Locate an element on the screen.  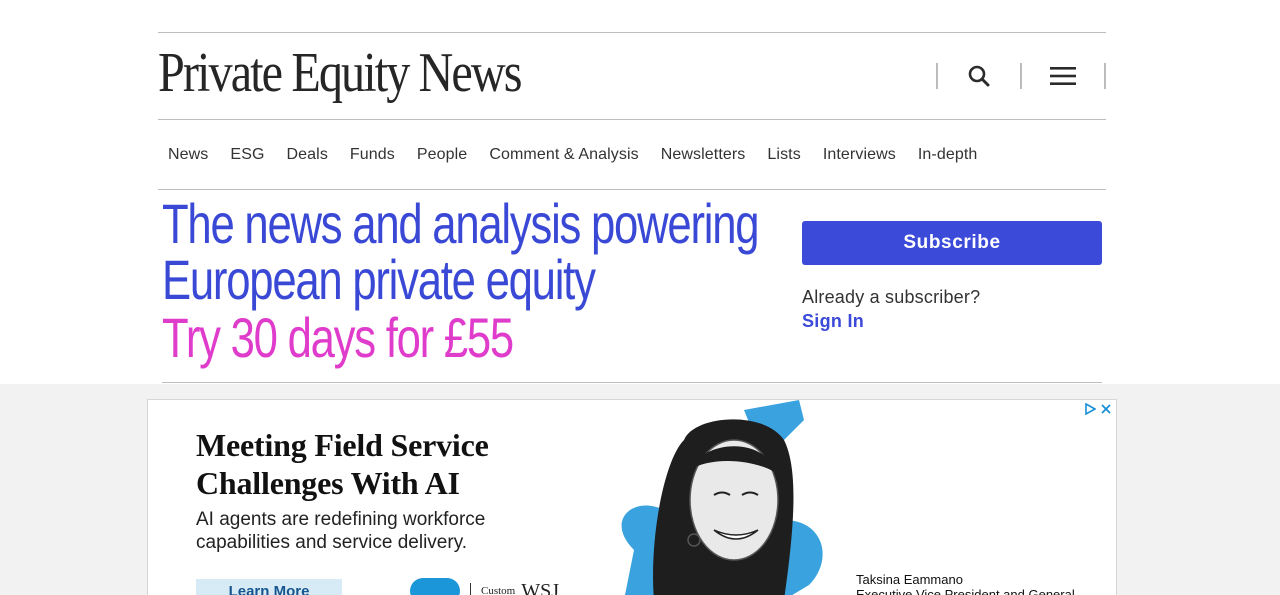
search-icon is located at coordinates (979, 76).